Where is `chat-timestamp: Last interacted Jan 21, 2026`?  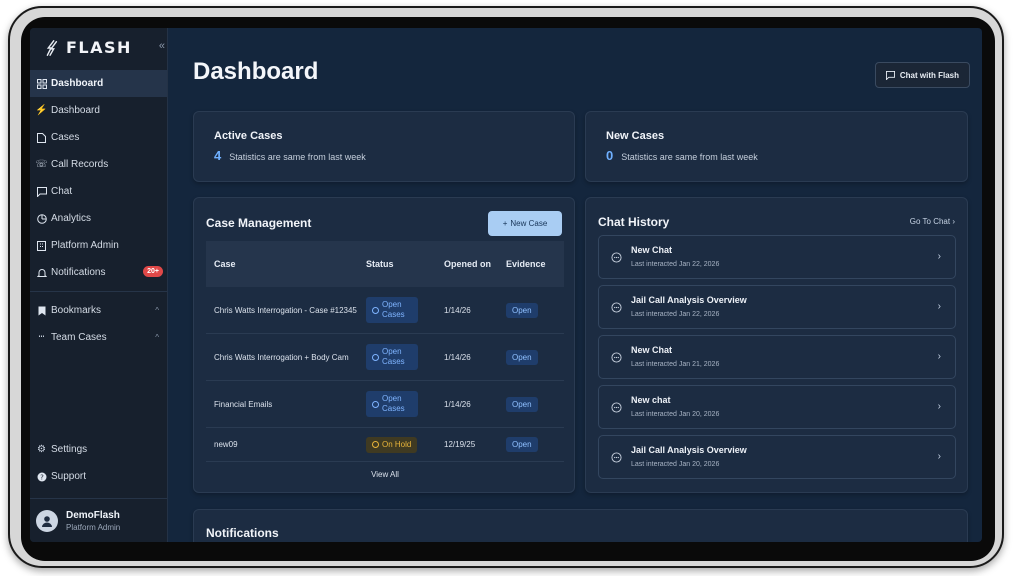
chat-timestamp: Last interacted Jan 21, 2026 is located at coordinates (675, 364).